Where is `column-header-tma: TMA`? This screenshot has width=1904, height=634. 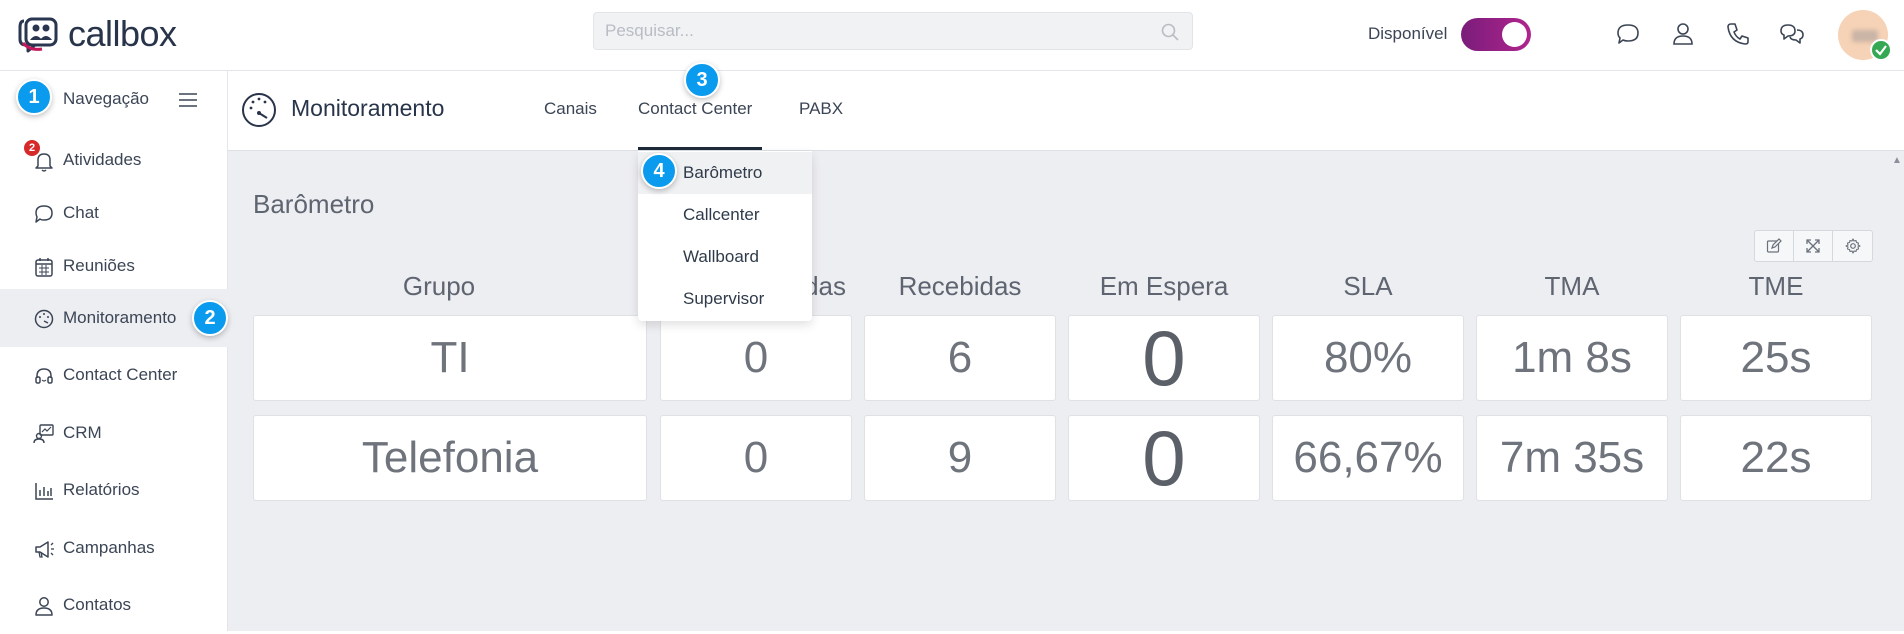
column-header-tma: TMA is located at coordinates (1572, 286).